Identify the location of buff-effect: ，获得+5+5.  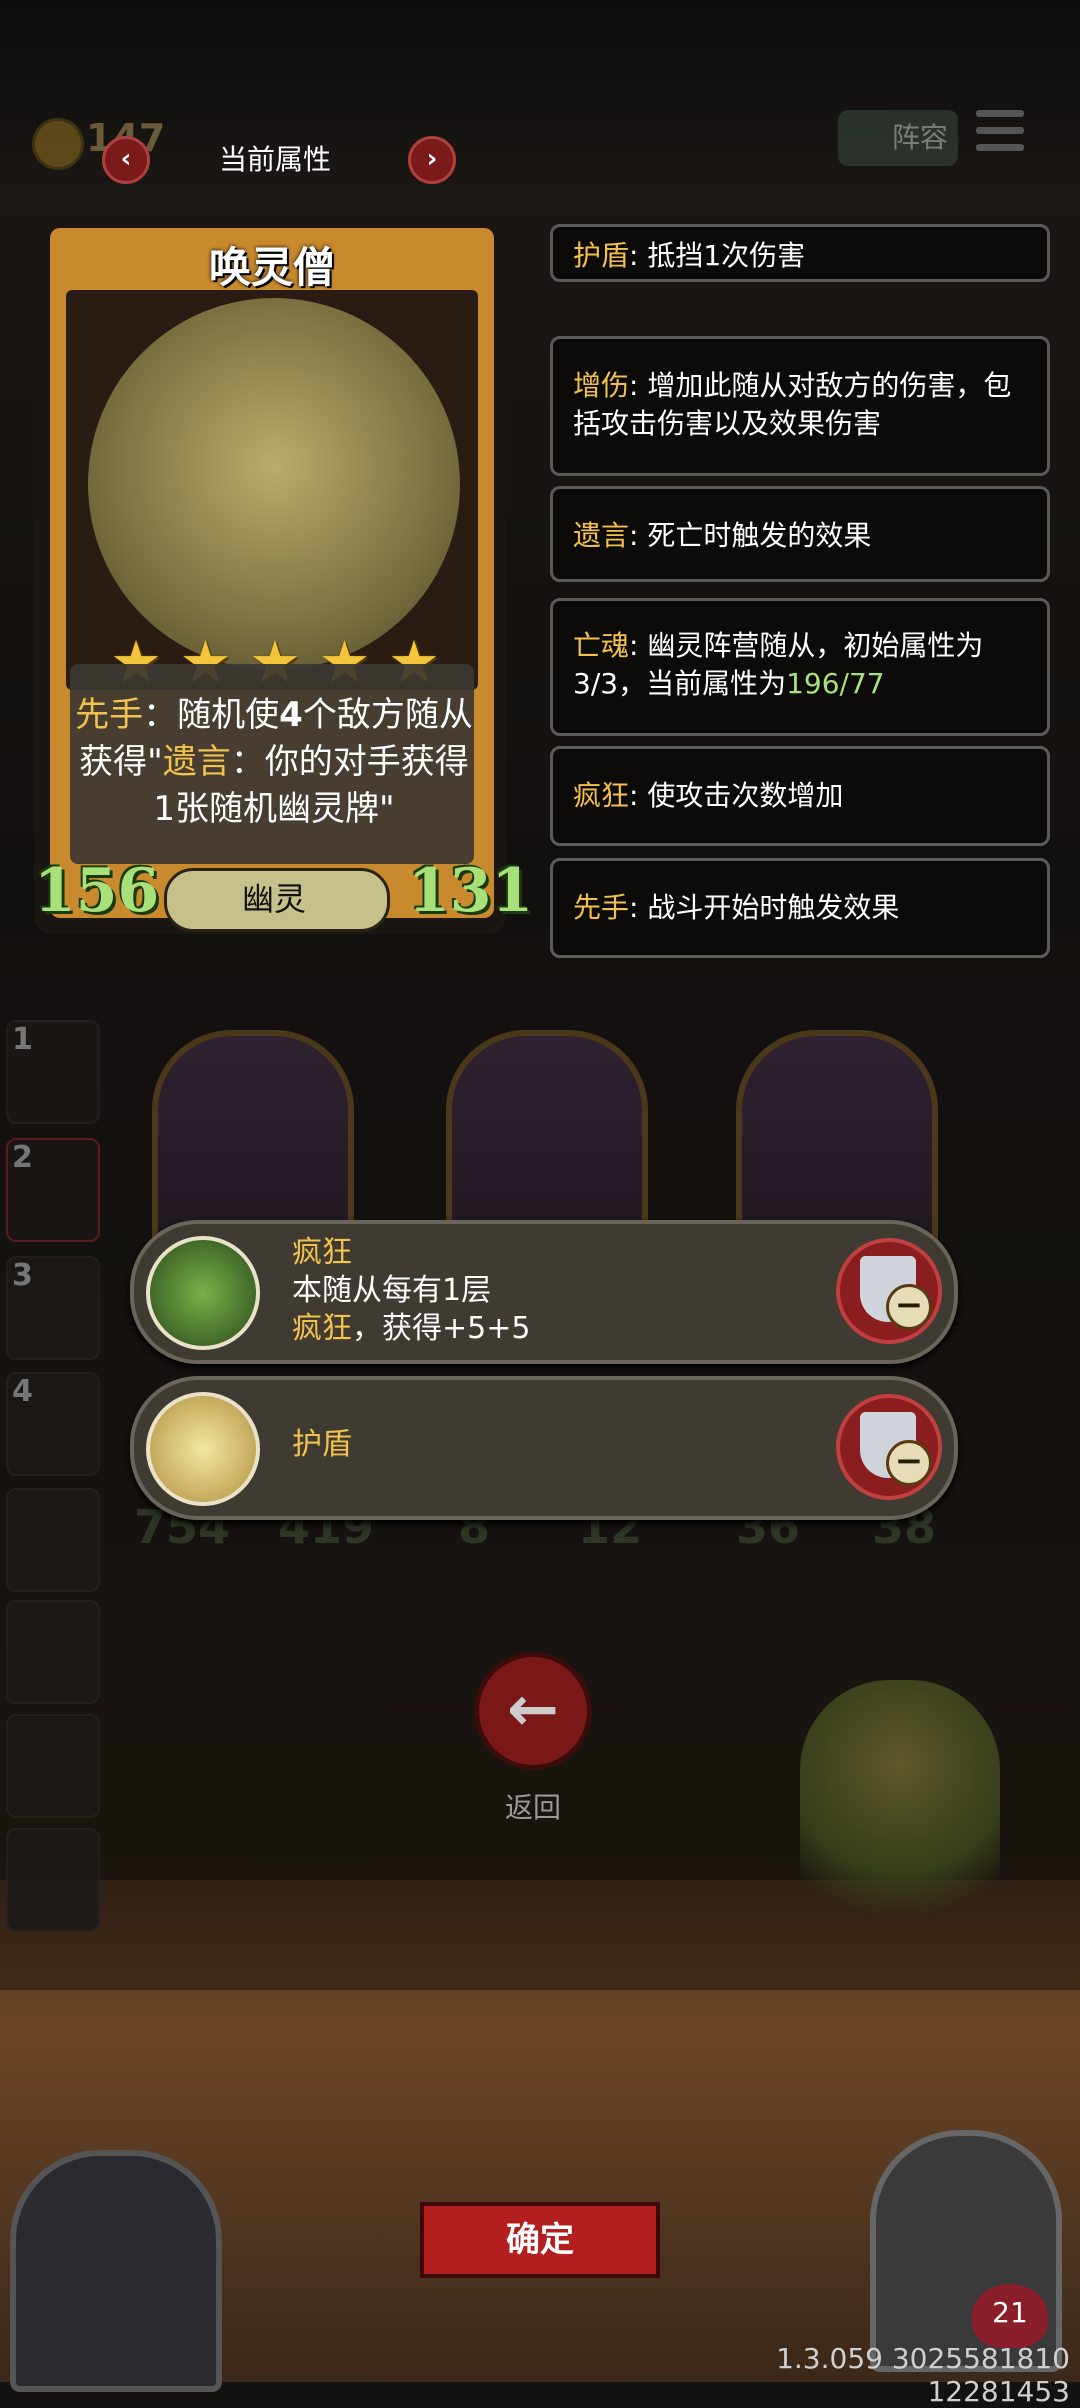
(441, 1328).